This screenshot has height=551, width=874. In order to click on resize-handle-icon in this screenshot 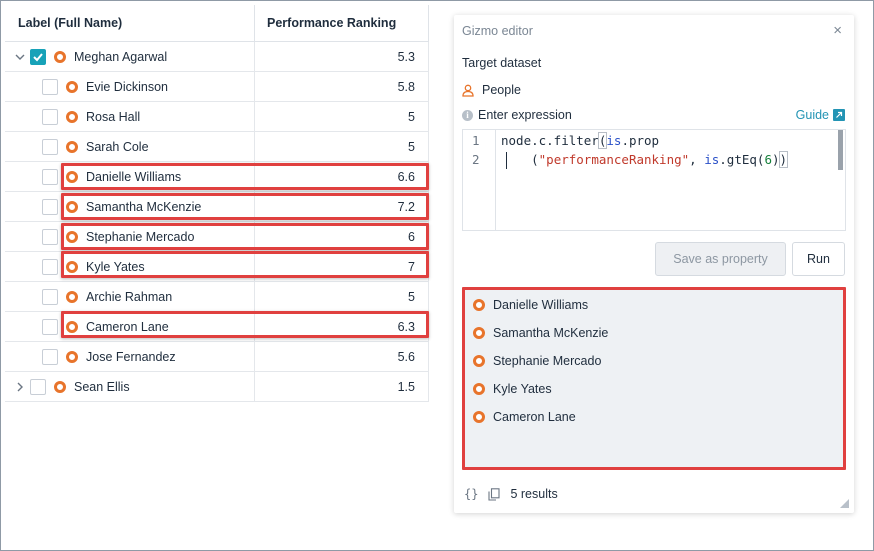, I will do `click(844, 503)`.